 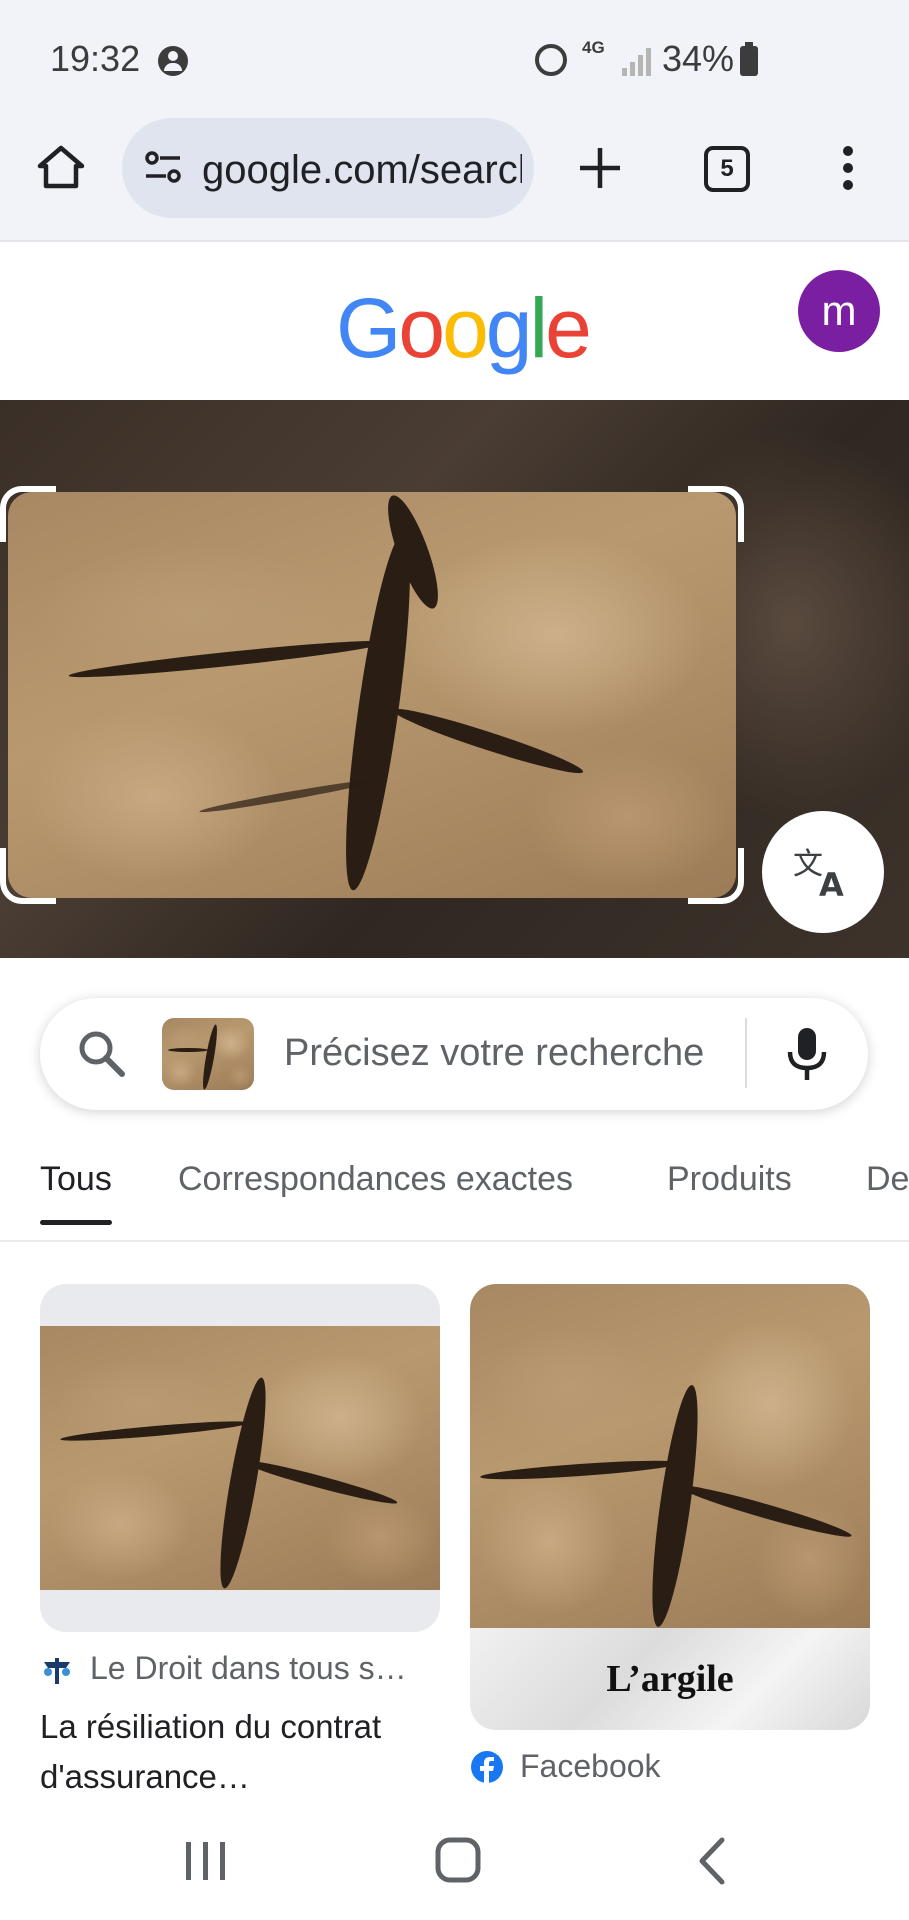 What do you see at coordinates (539, 328) in the screenshot?
I see `logo-letter: l` at bounding box center [539, 328].